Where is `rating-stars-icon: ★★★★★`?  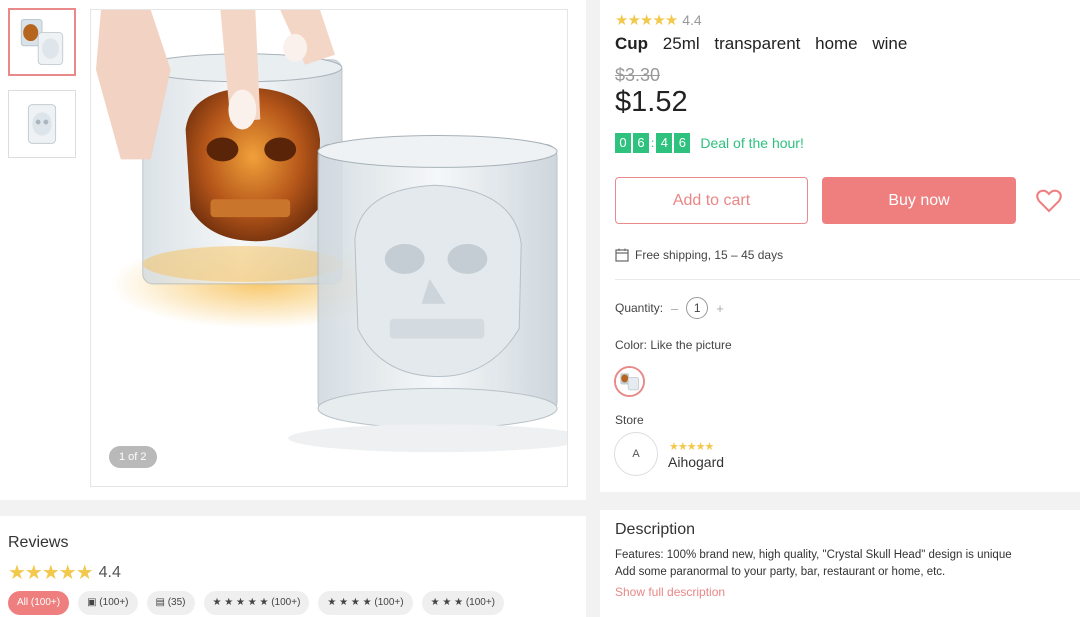
rating-stars-icon: ★★★★★ is located at coordinates (646, 20).